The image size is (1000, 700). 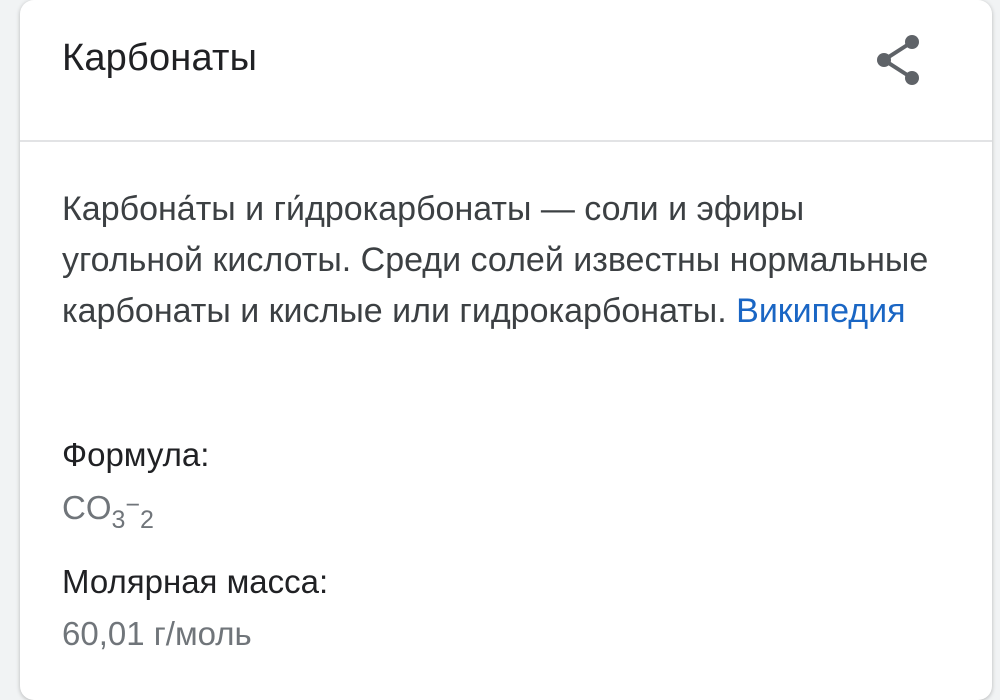 What do you see at coordinates (147, 520) in the screenshot?
I see `formula-charge-number: 2` at bounding box center [147, 520].